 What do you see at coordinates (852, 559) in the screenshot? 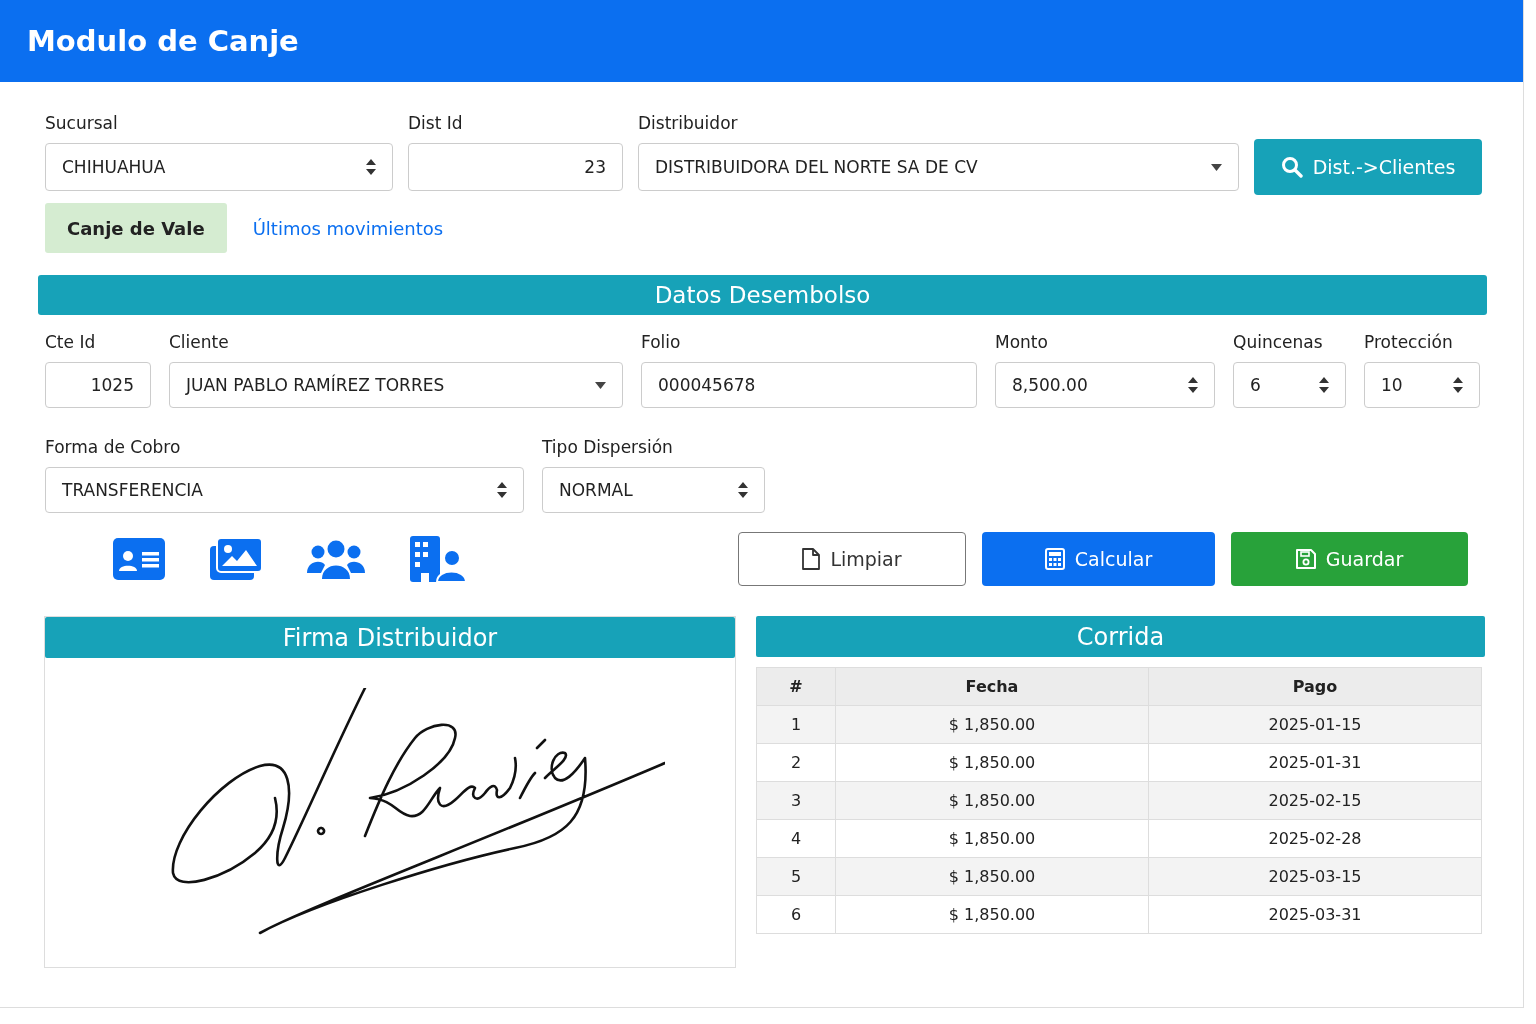
I see `clear-button: Limpiar` at bounding box center [852, 559].